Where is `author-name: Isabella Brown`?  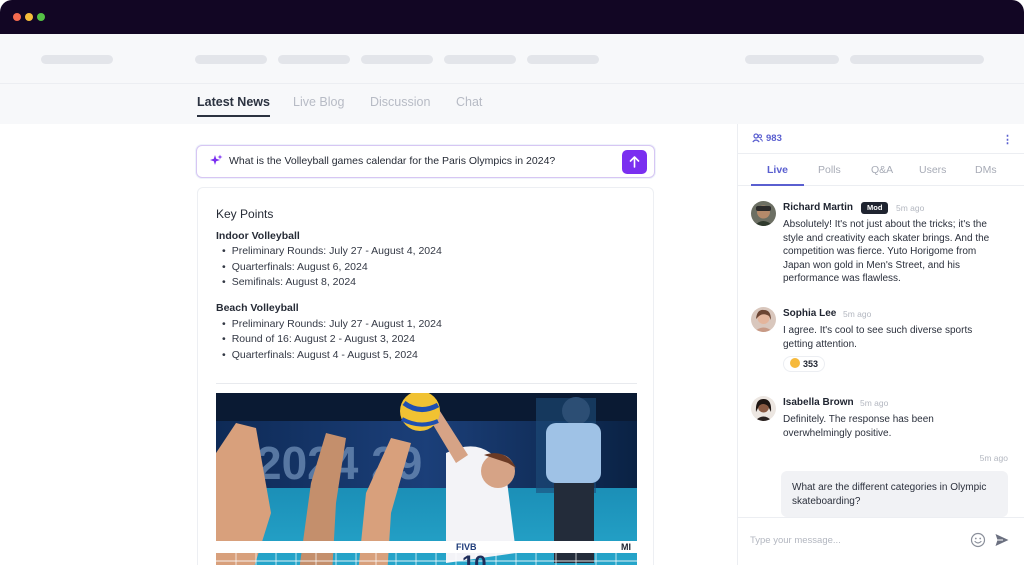 author-name: Isabella Brown is located at coordinates (818, 402).